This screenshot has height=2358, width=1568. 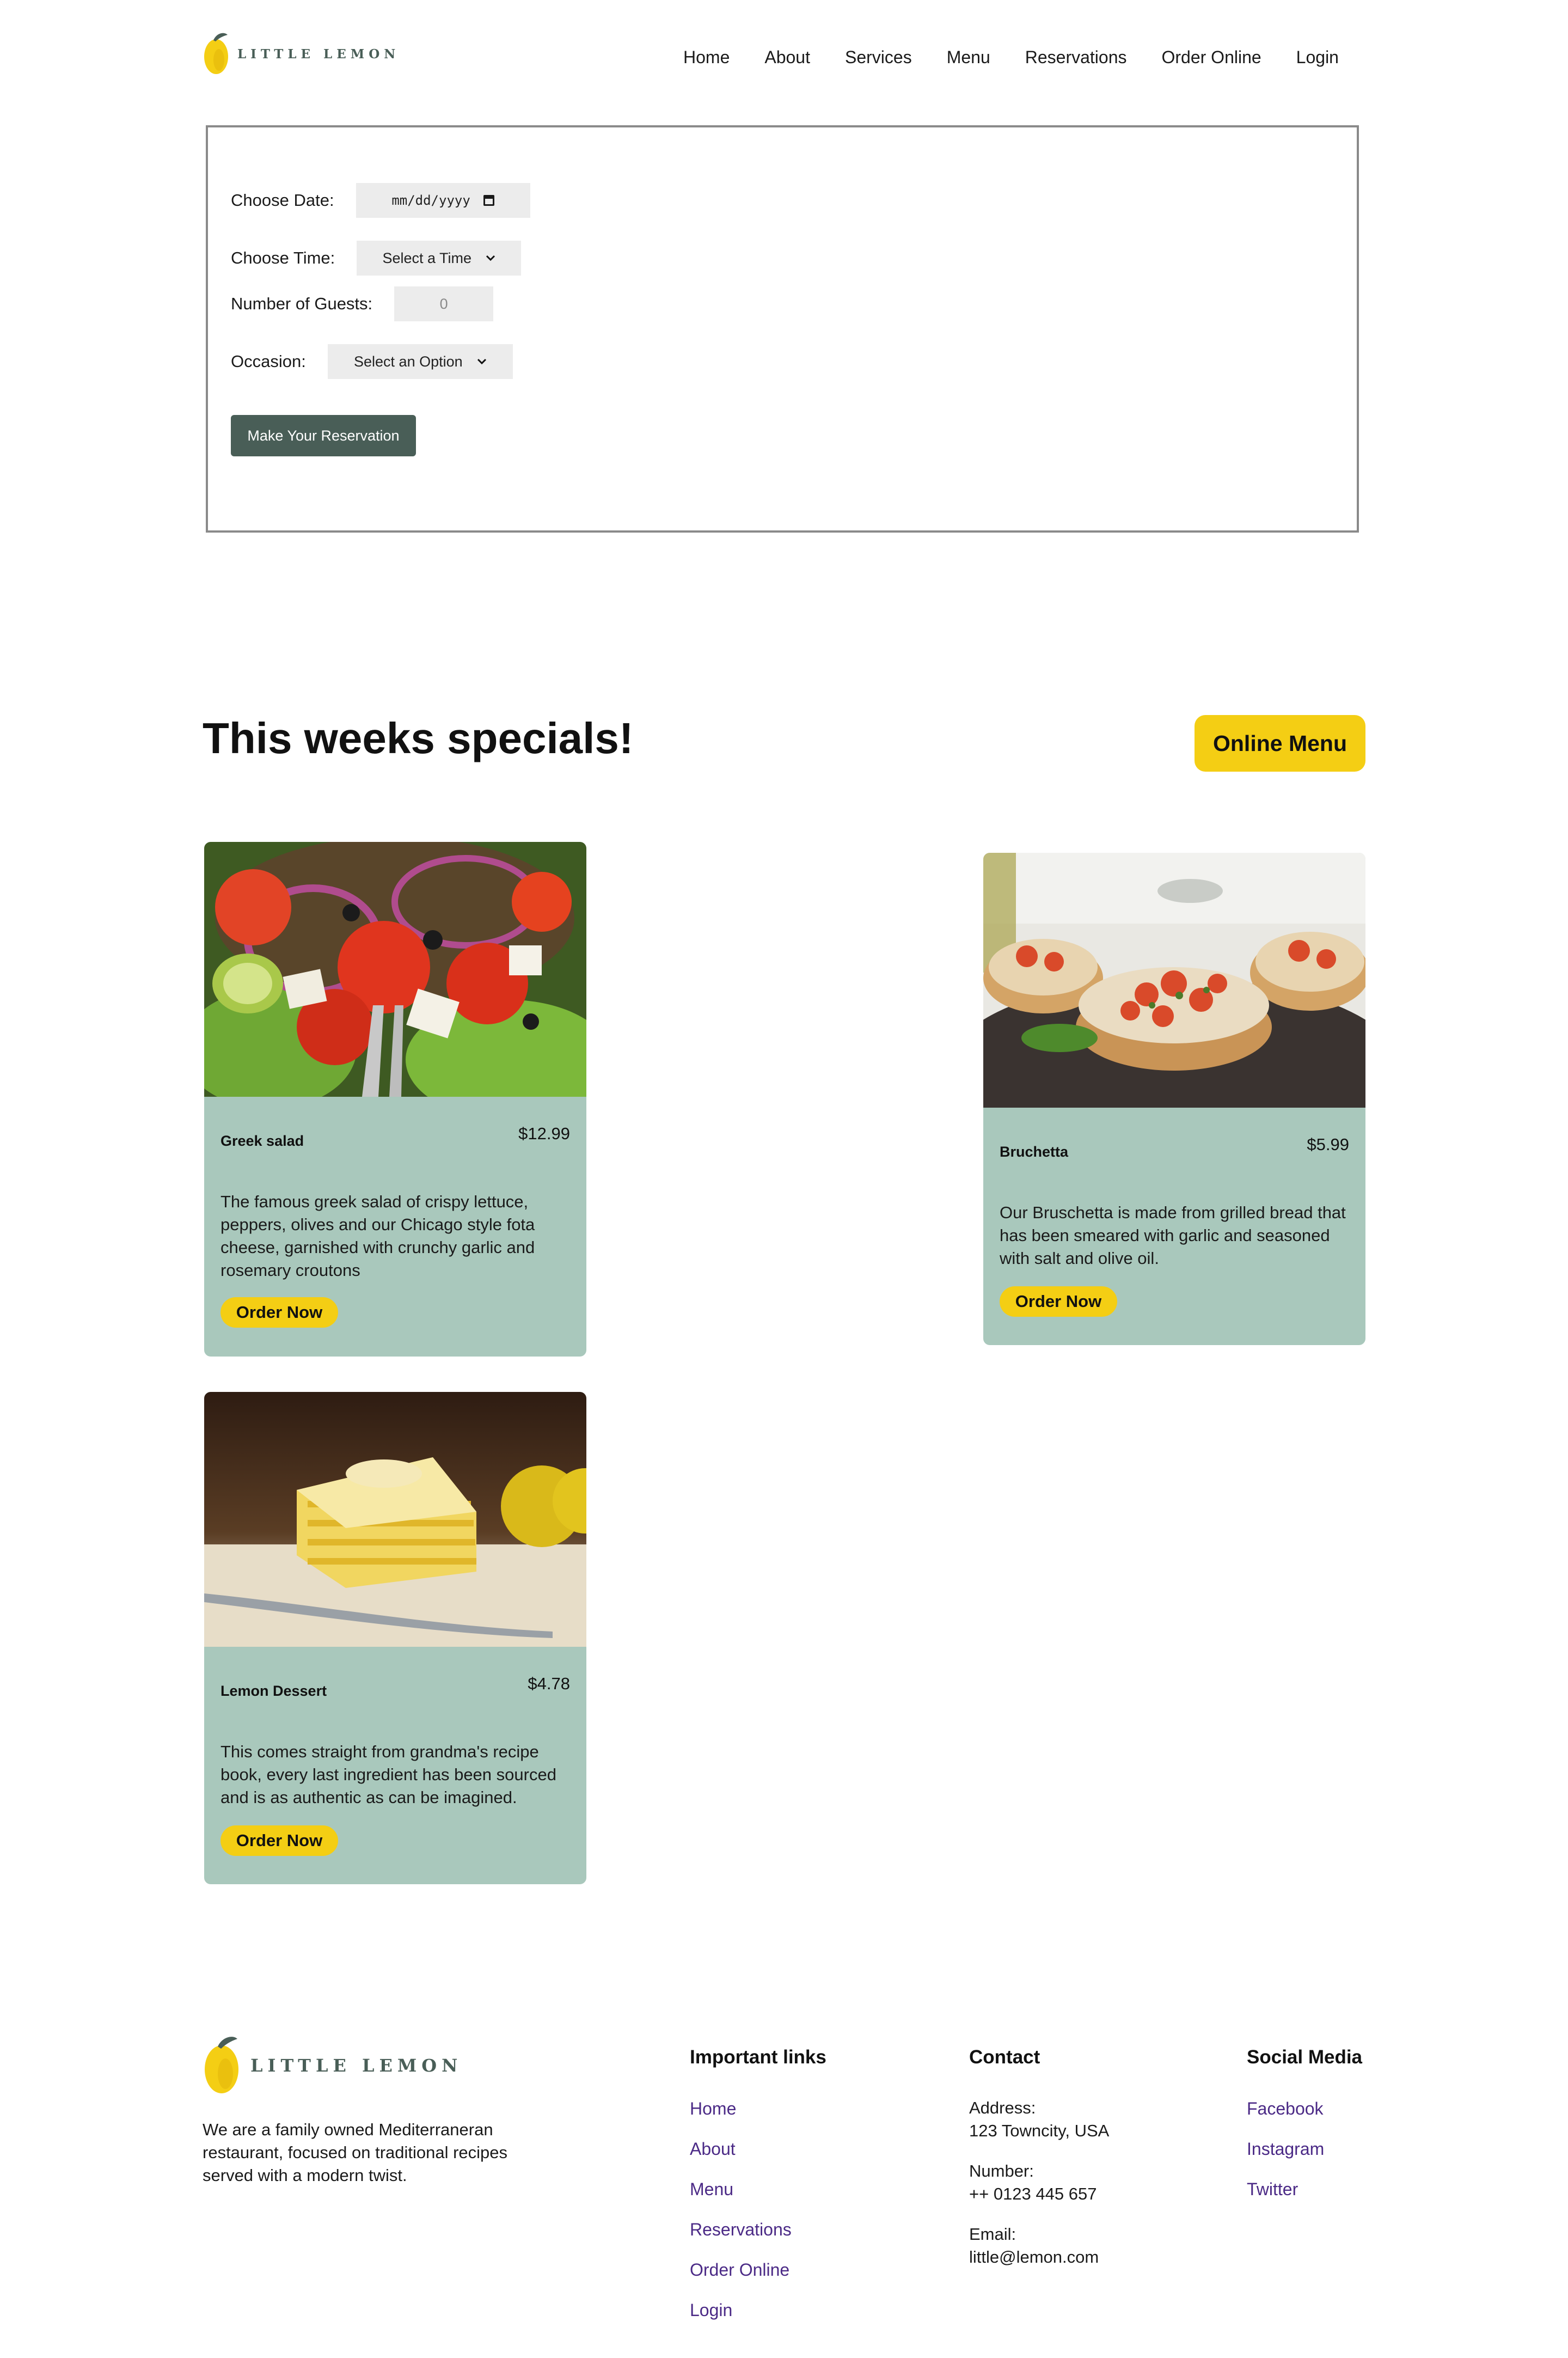 I want to click on guests-value: 0, so click(x=443, y=303).